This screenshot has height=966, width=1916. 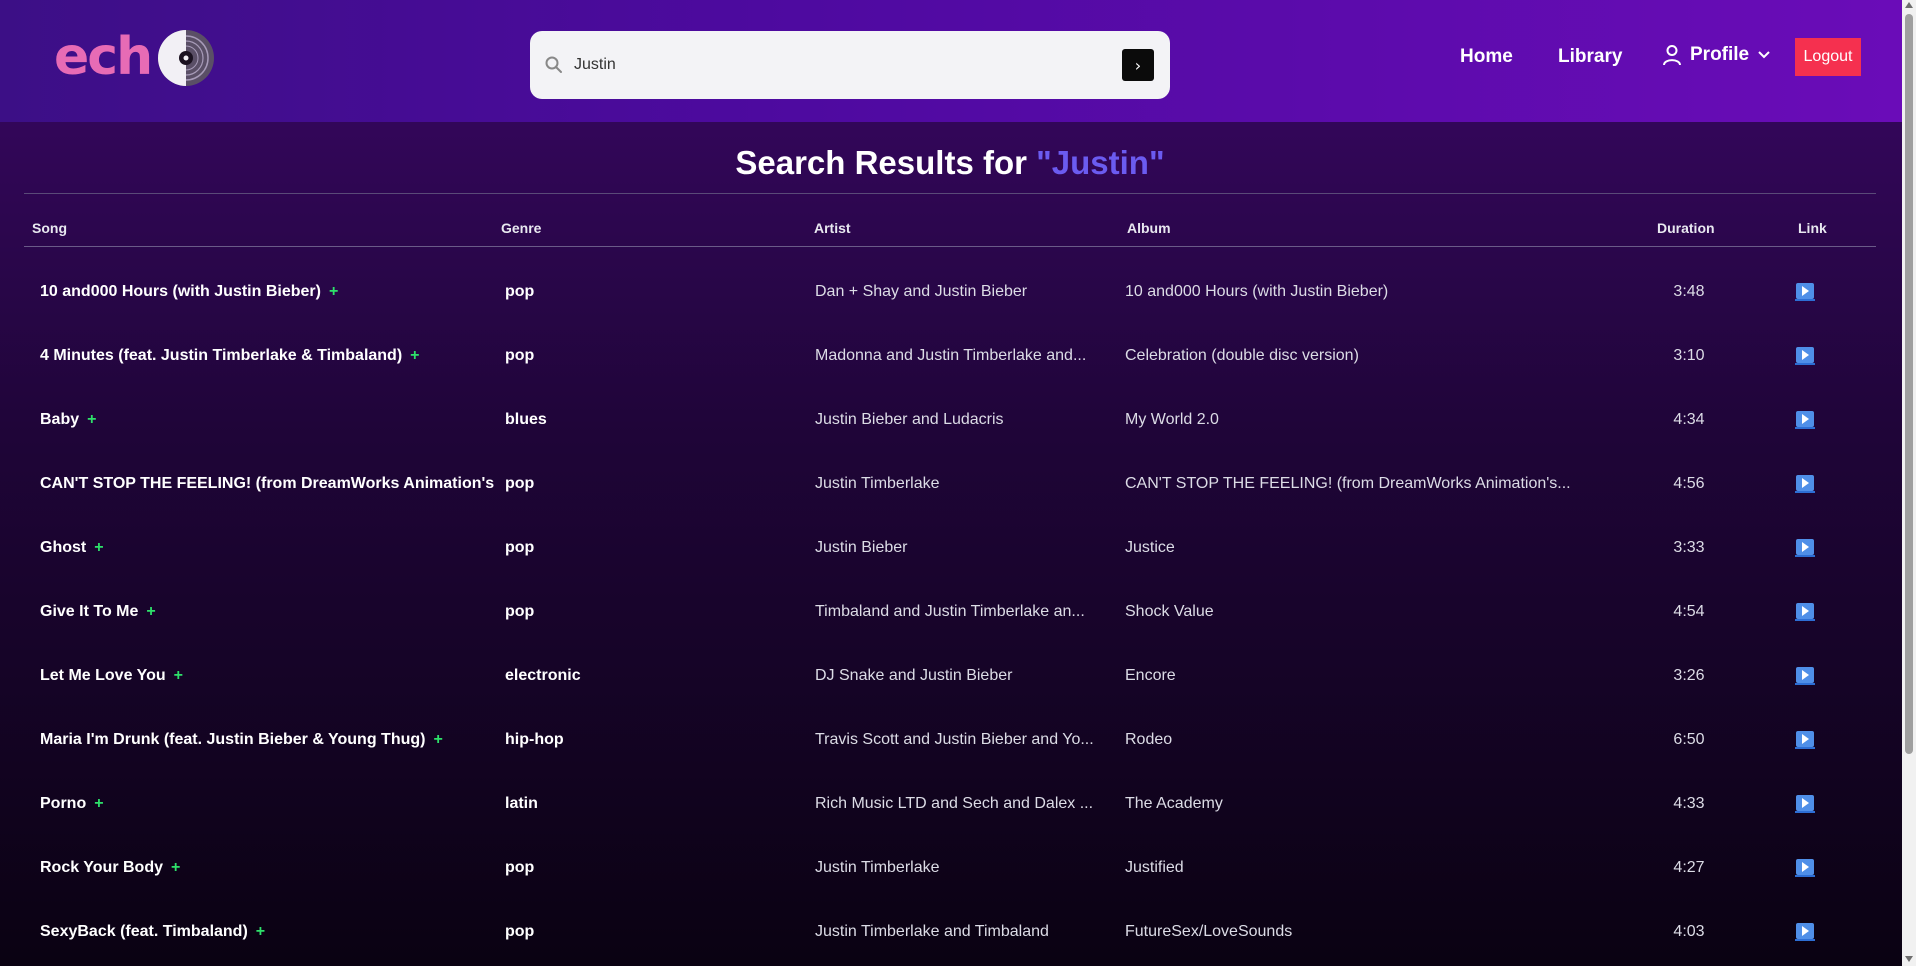 I want to click on song-title: SexyBack (feat. Timbaland) +, so click(x=267, y=932).